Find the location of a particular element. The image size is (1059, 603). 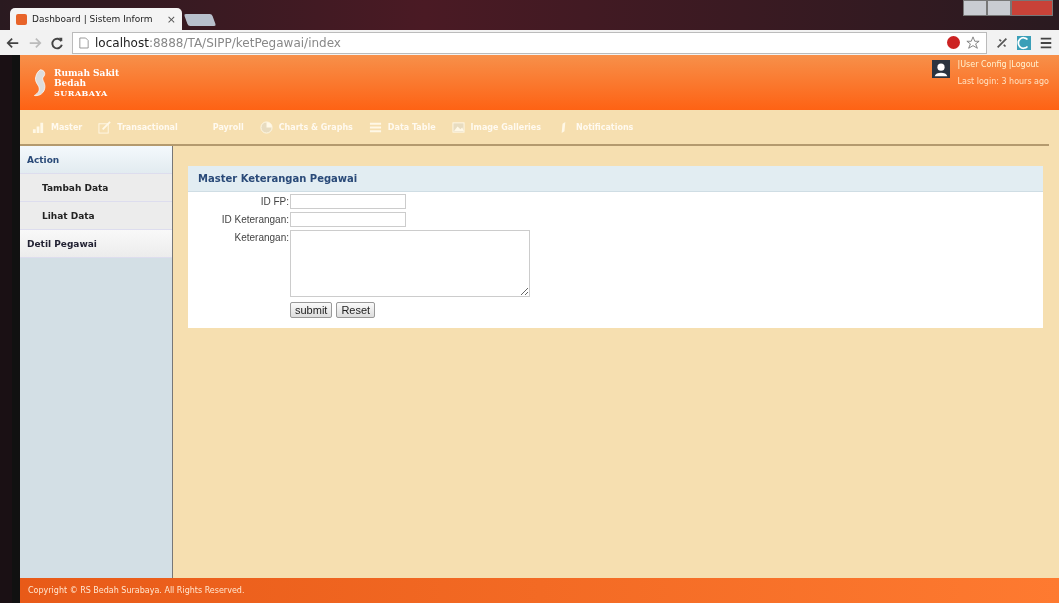

form-title: Master Keterangan Pegawai is located at coordinates (278, 178).